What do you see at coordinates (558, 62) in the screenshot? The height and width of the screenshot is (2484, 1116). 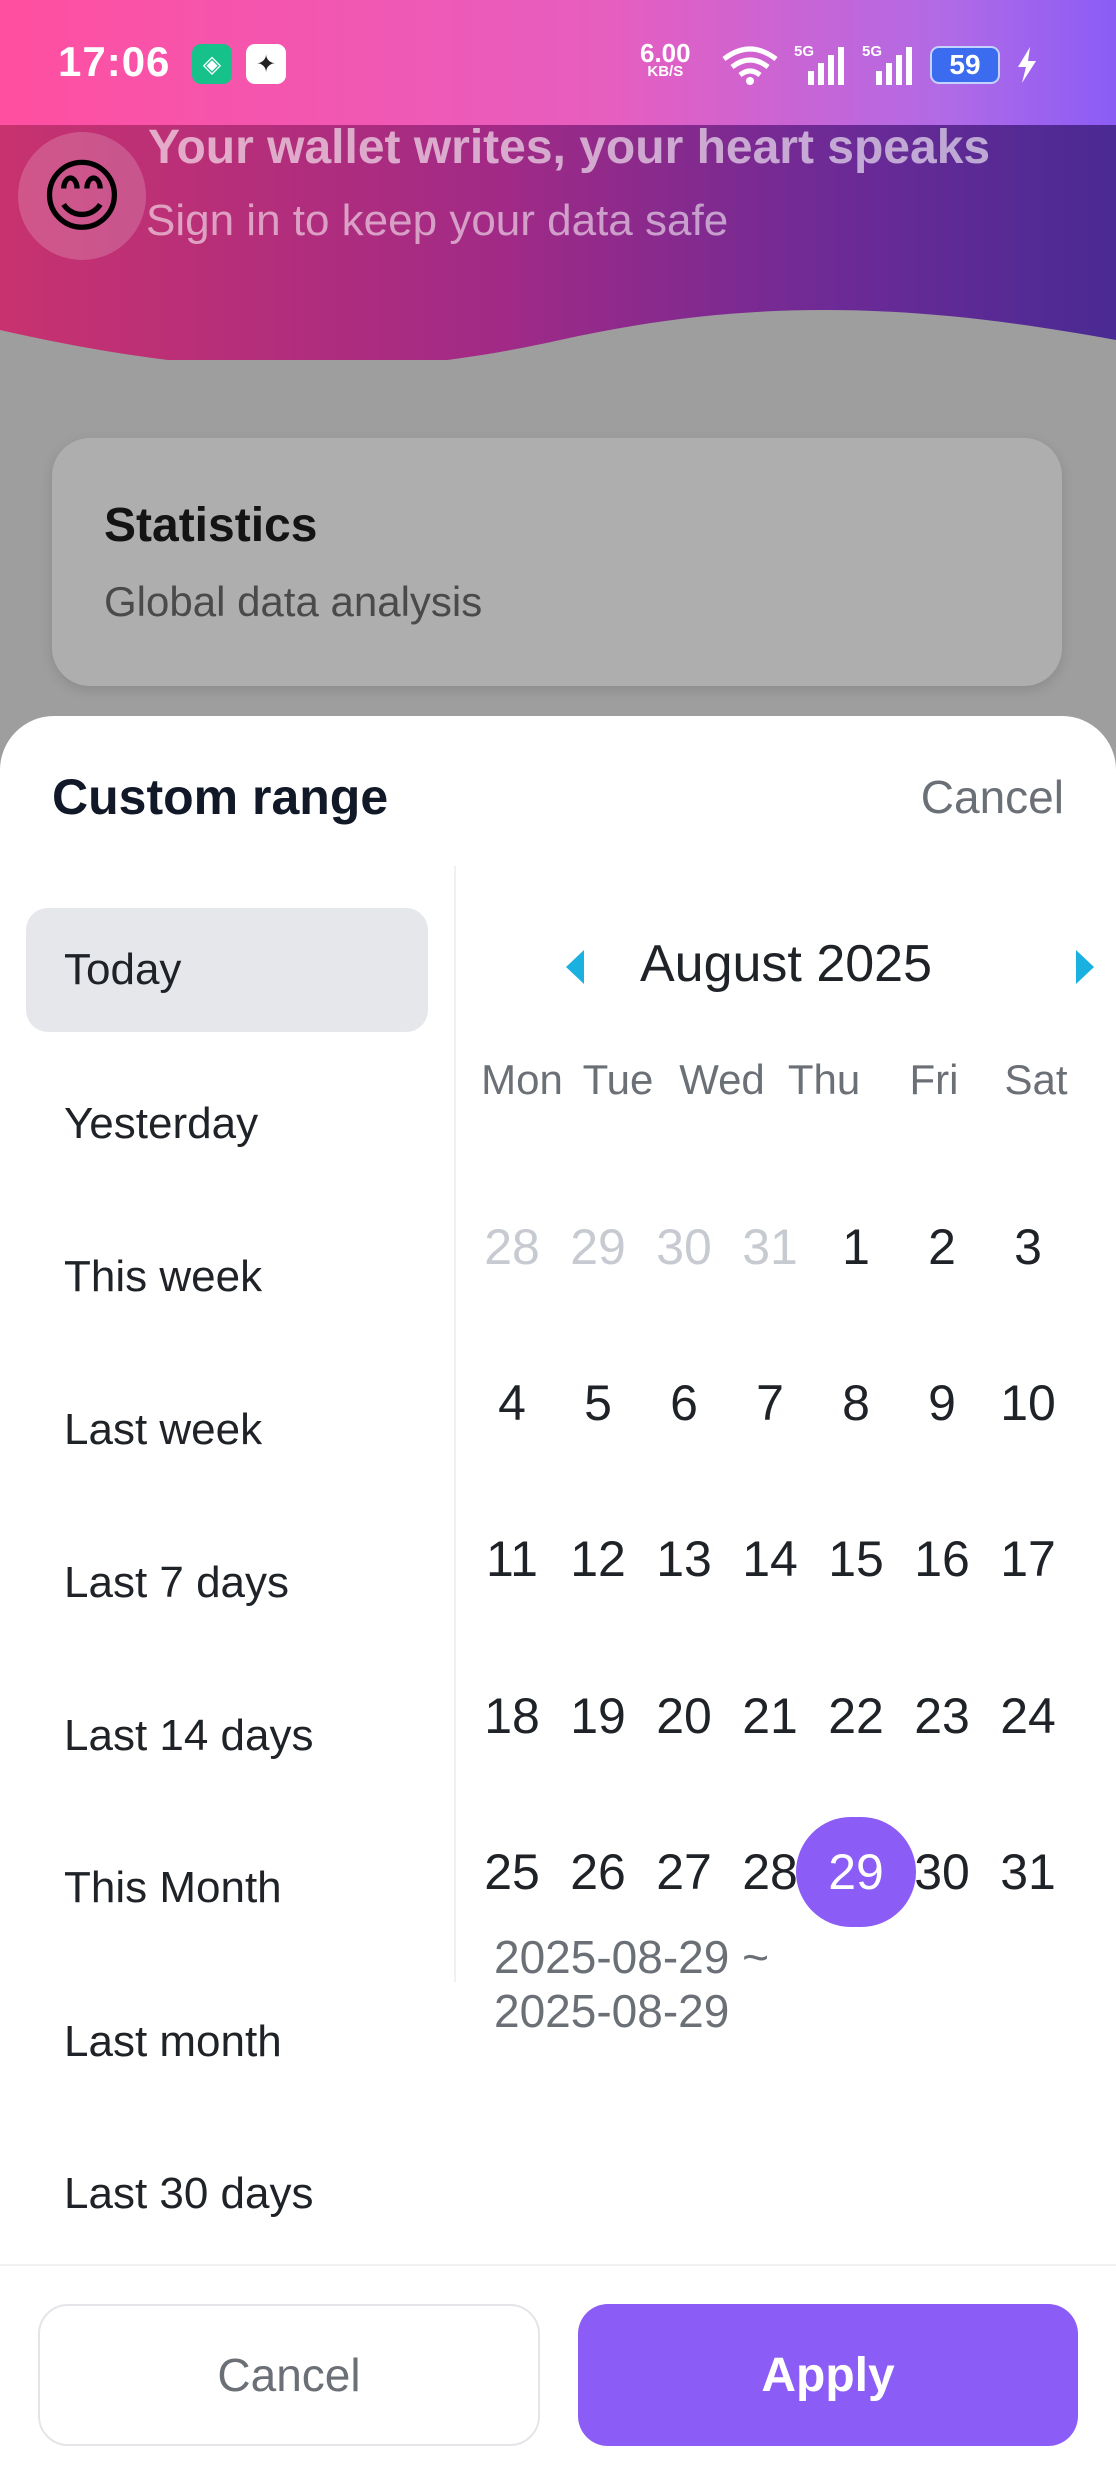 I see `status-bar: 17:06 ◈ ✦ 6.00 KB/S 5G 5G 59` at bounding box center [558, 62].